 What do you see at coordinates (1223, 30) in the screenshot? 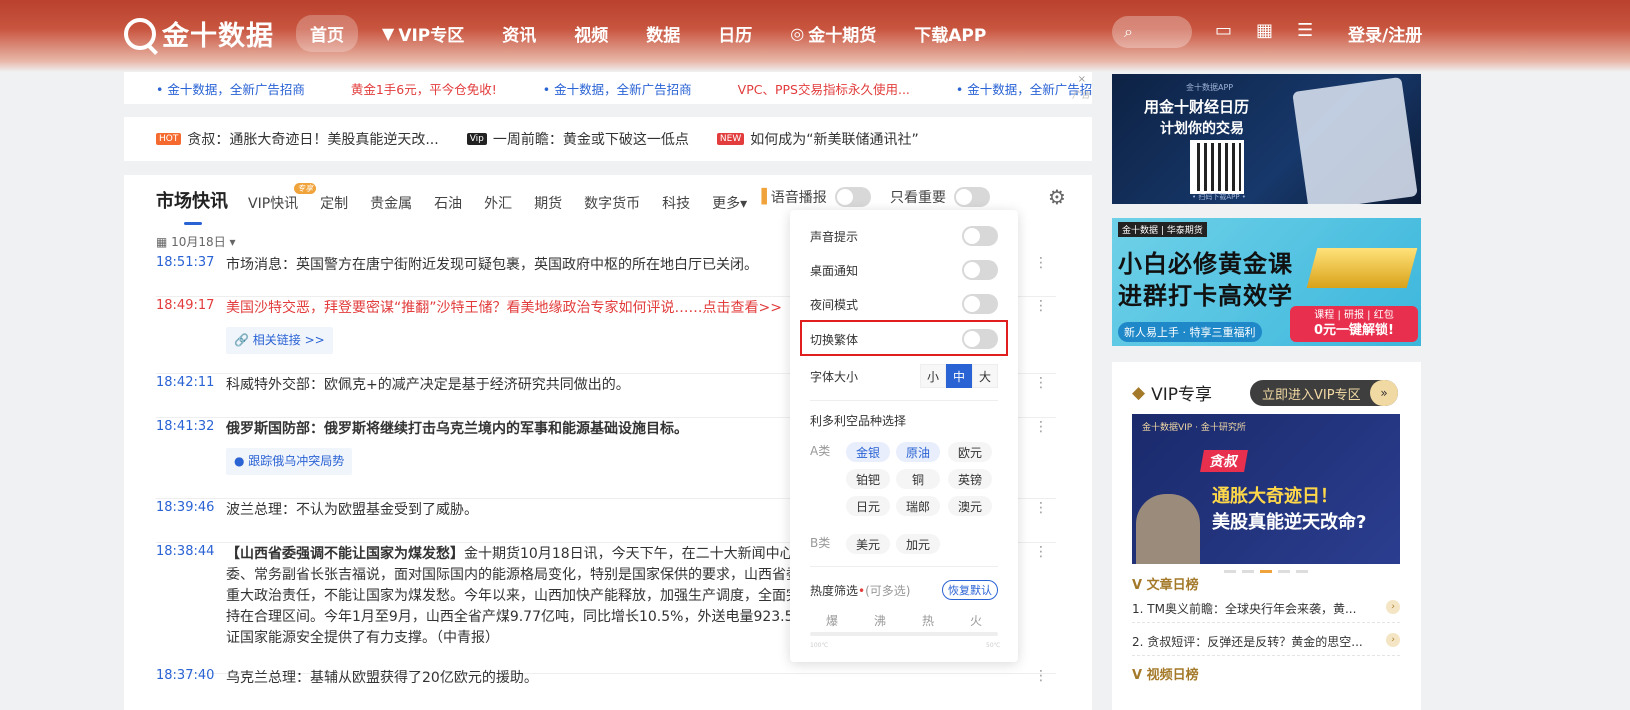
I see `tv-icon: ▭` at bounding box center [1223, 30].